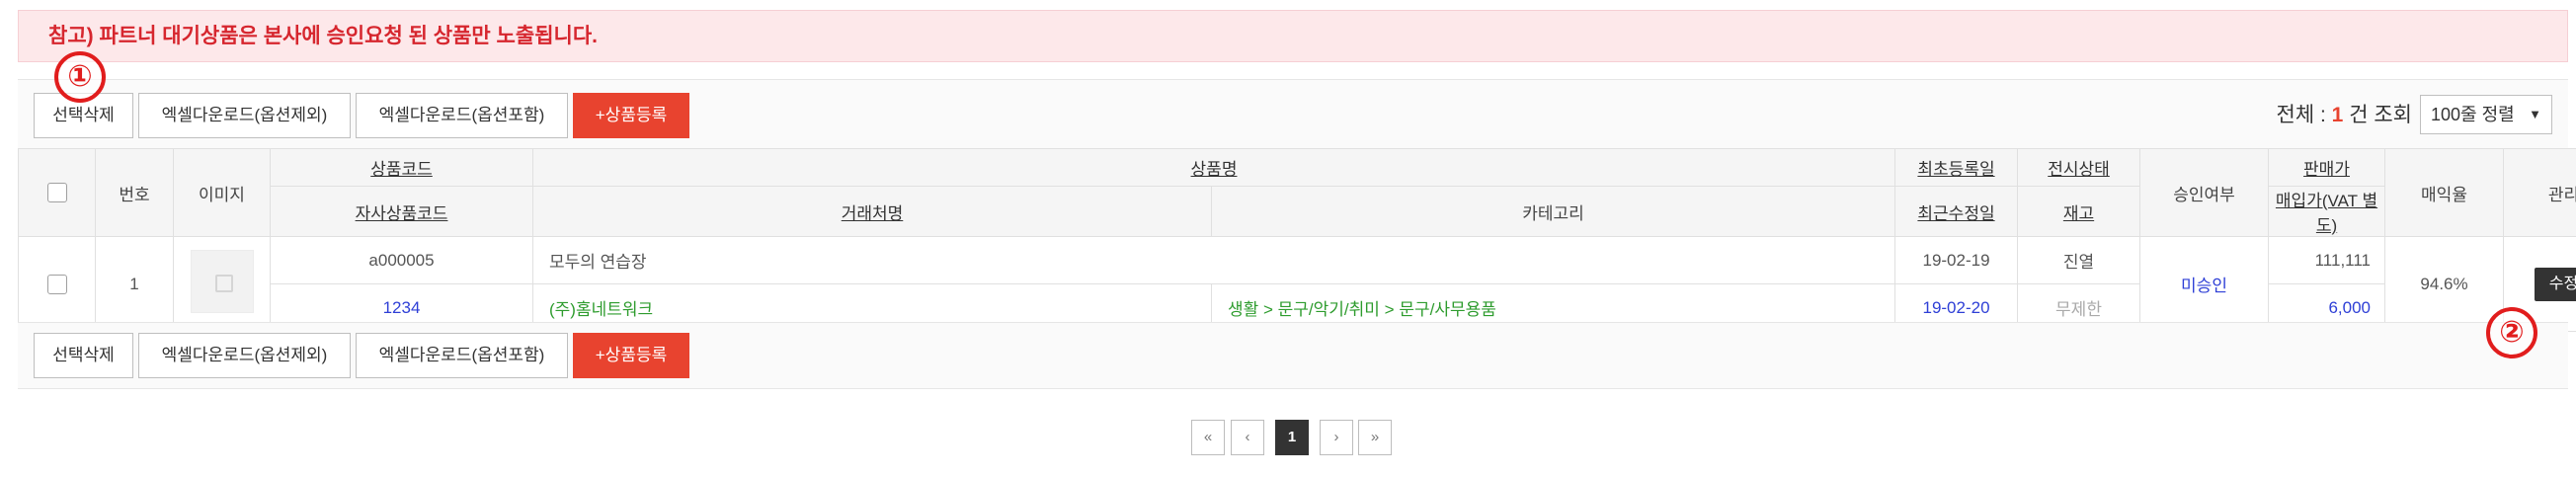 Image resolution: width=2576 pixels, height=477 pixels. I want to click on product-thumbnail, so click(222, 281).